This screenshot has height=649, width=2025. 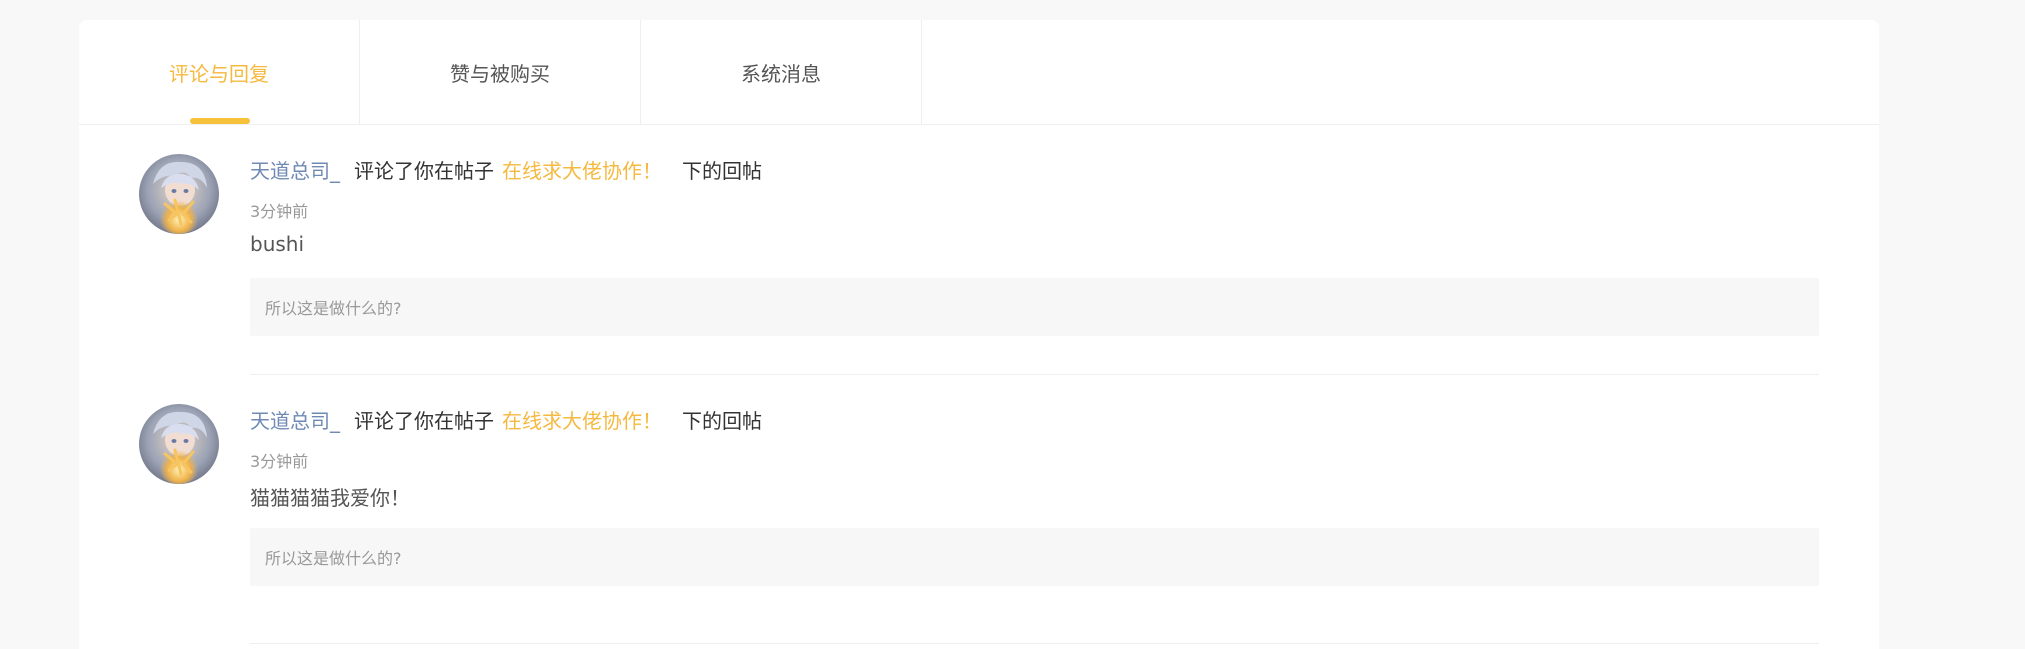 I want to click on tab-system-messages: 系统消息, so click(x=781, y=72).